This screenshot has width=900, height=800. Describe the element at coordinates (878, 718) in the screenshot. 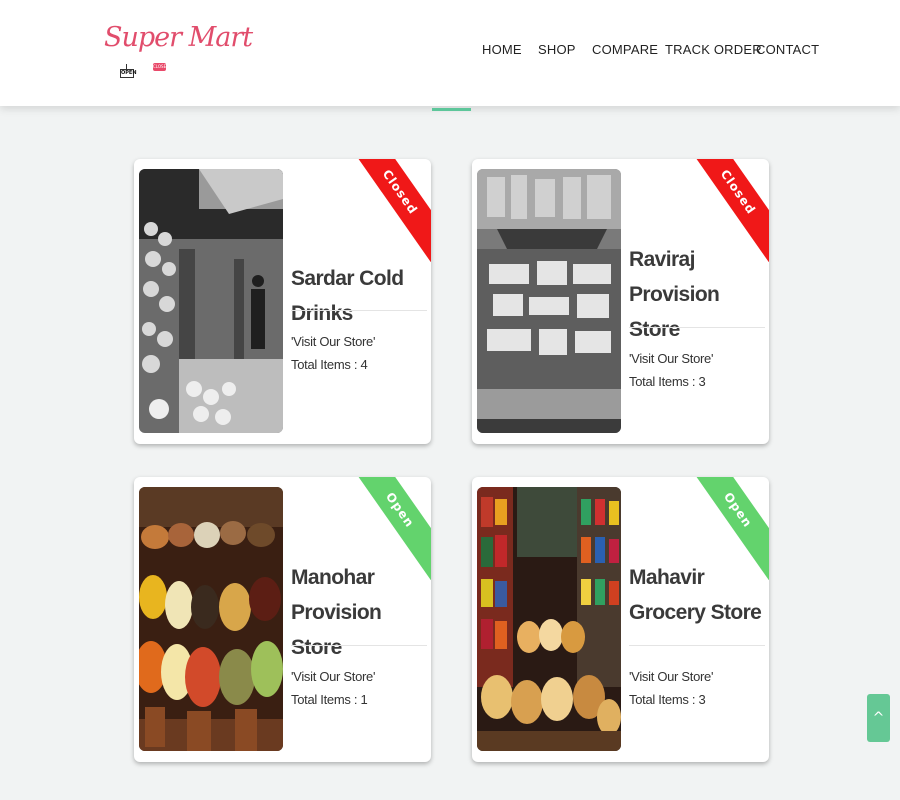

I see `scroll-to-top-button: ^` at that location.